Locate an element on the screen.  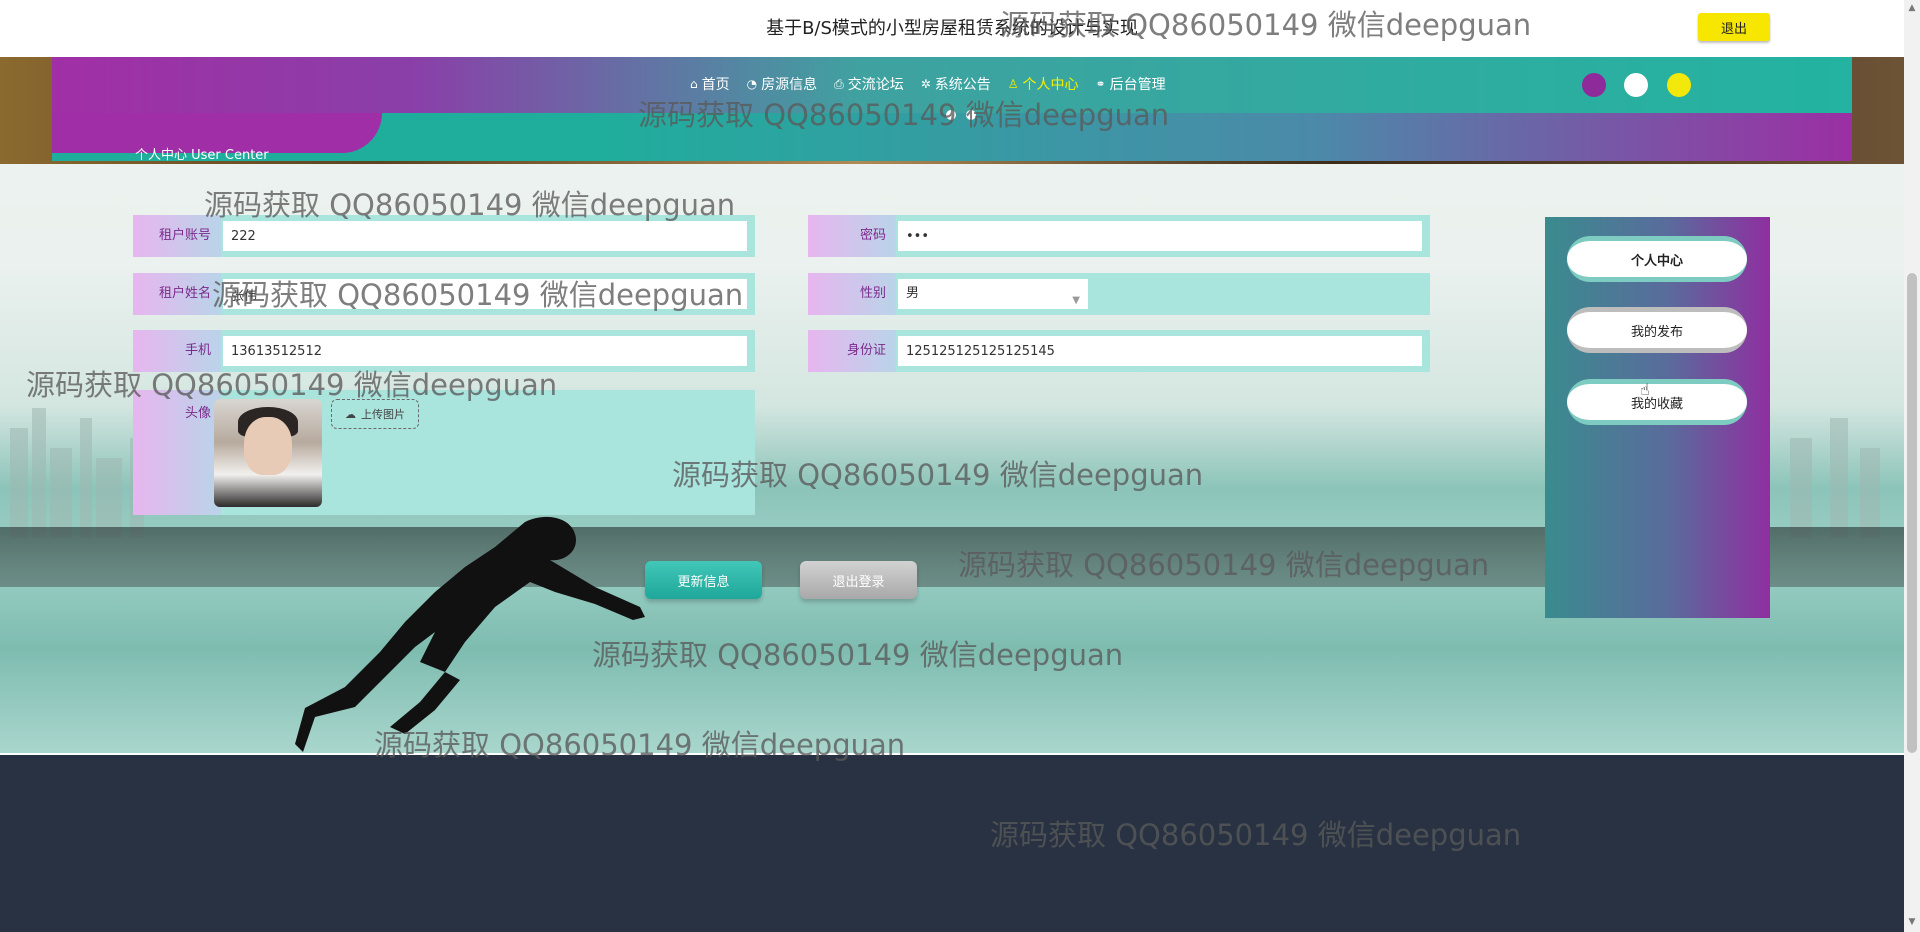
idcard-input is located at coordinates (1160, 351).